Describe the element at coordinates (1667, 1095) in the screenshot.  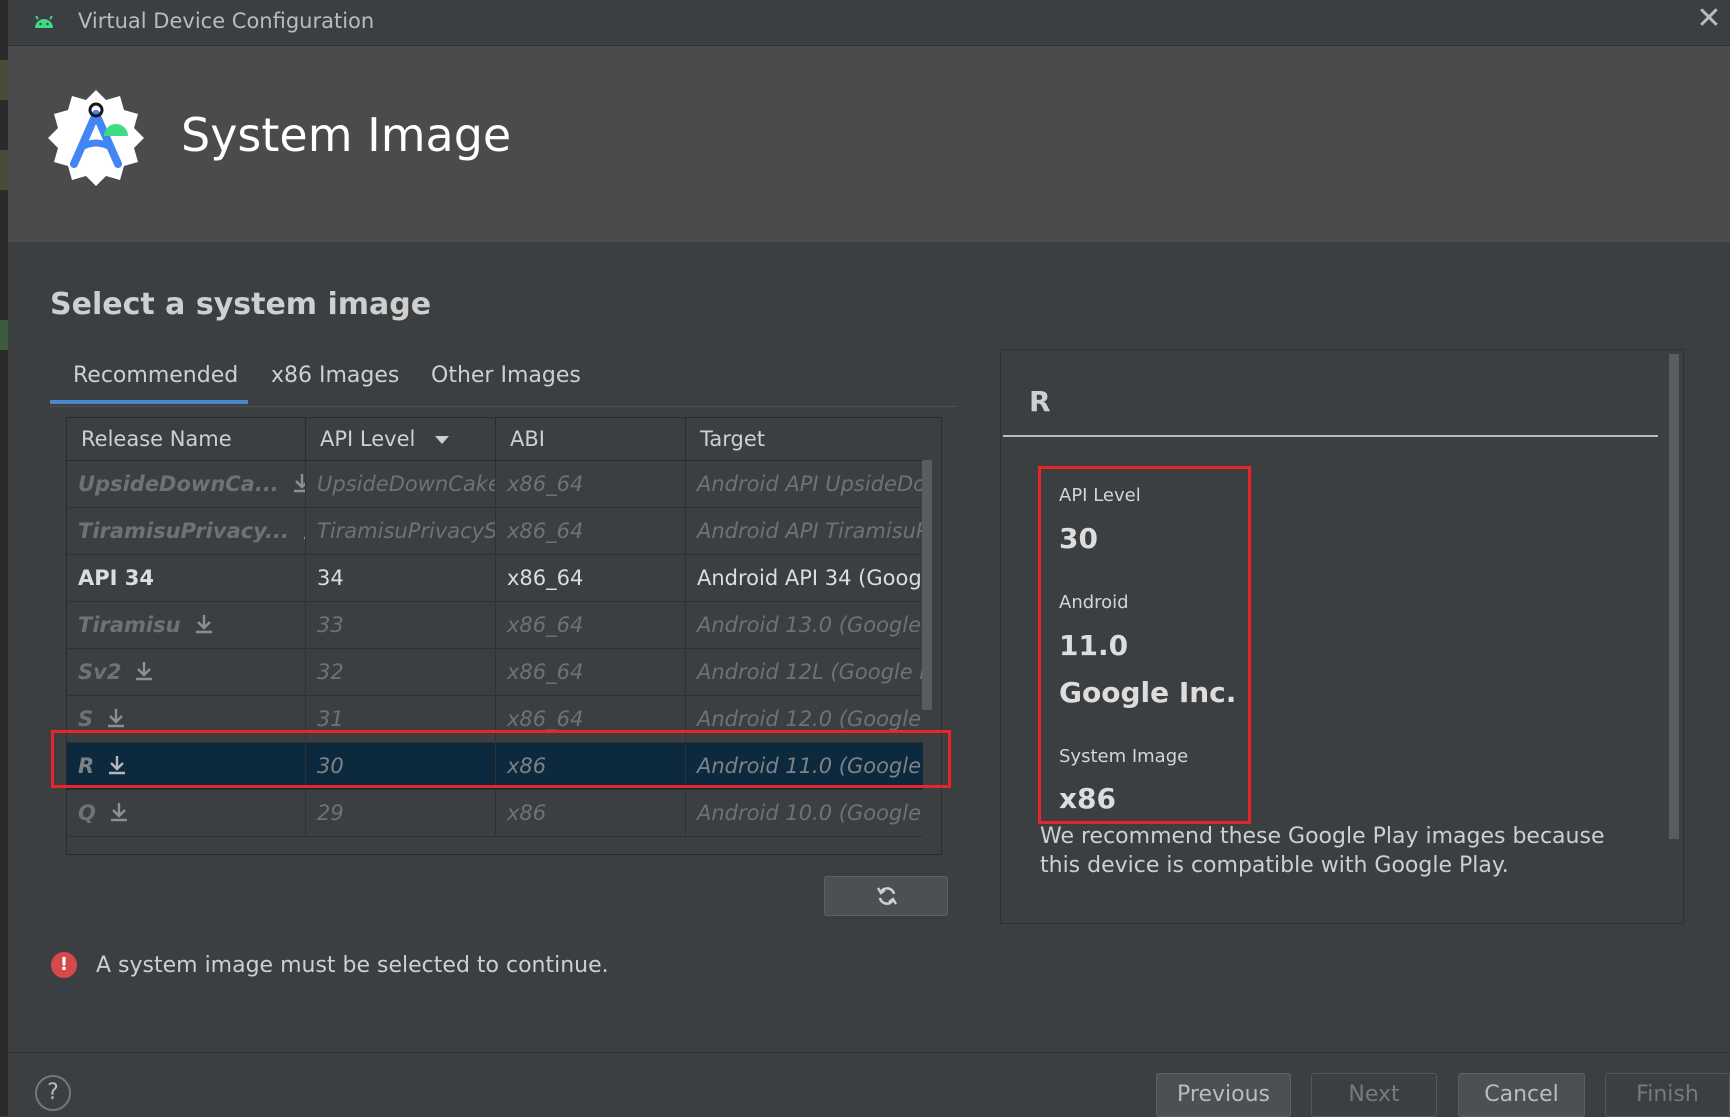
I see `finish-button: Finish` at that location.